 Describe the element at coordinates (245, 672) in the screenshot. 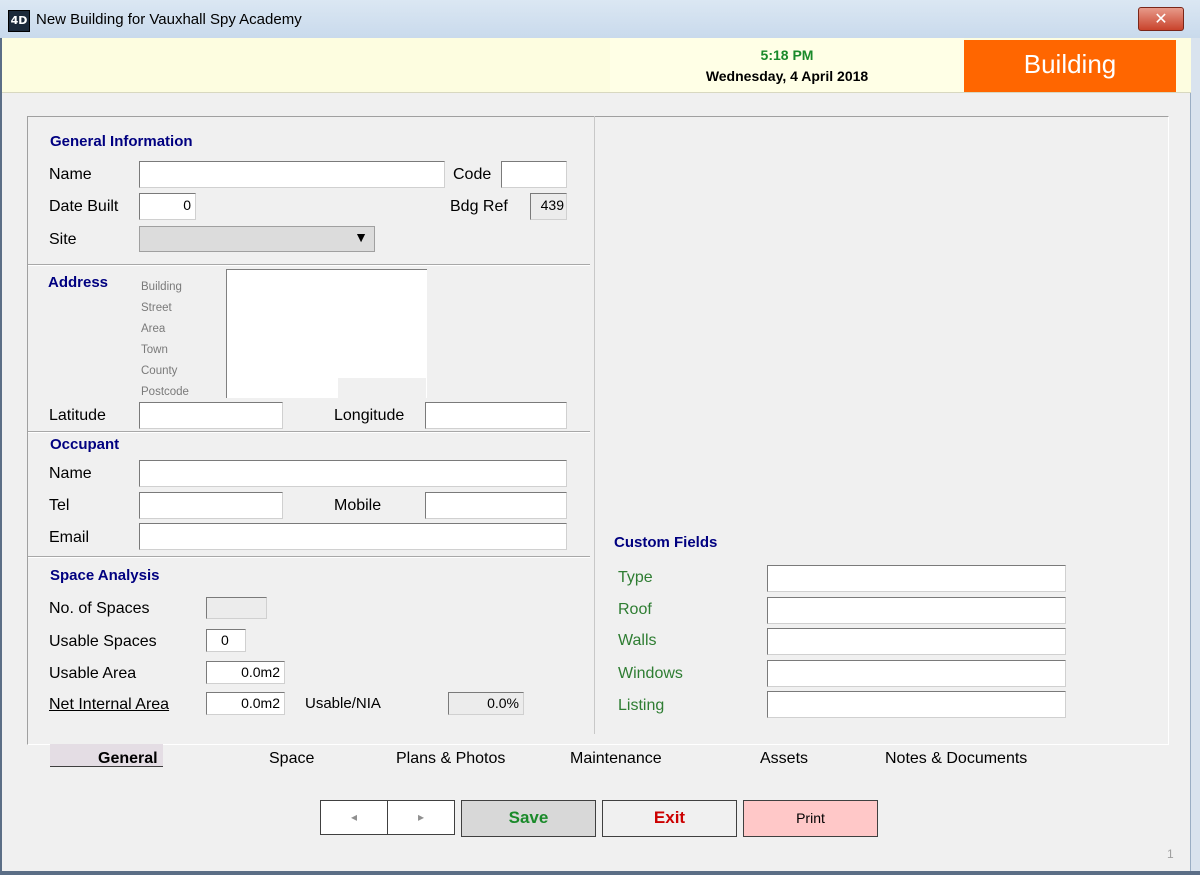

I see `usable-area-input: 0.0m2` at that location.